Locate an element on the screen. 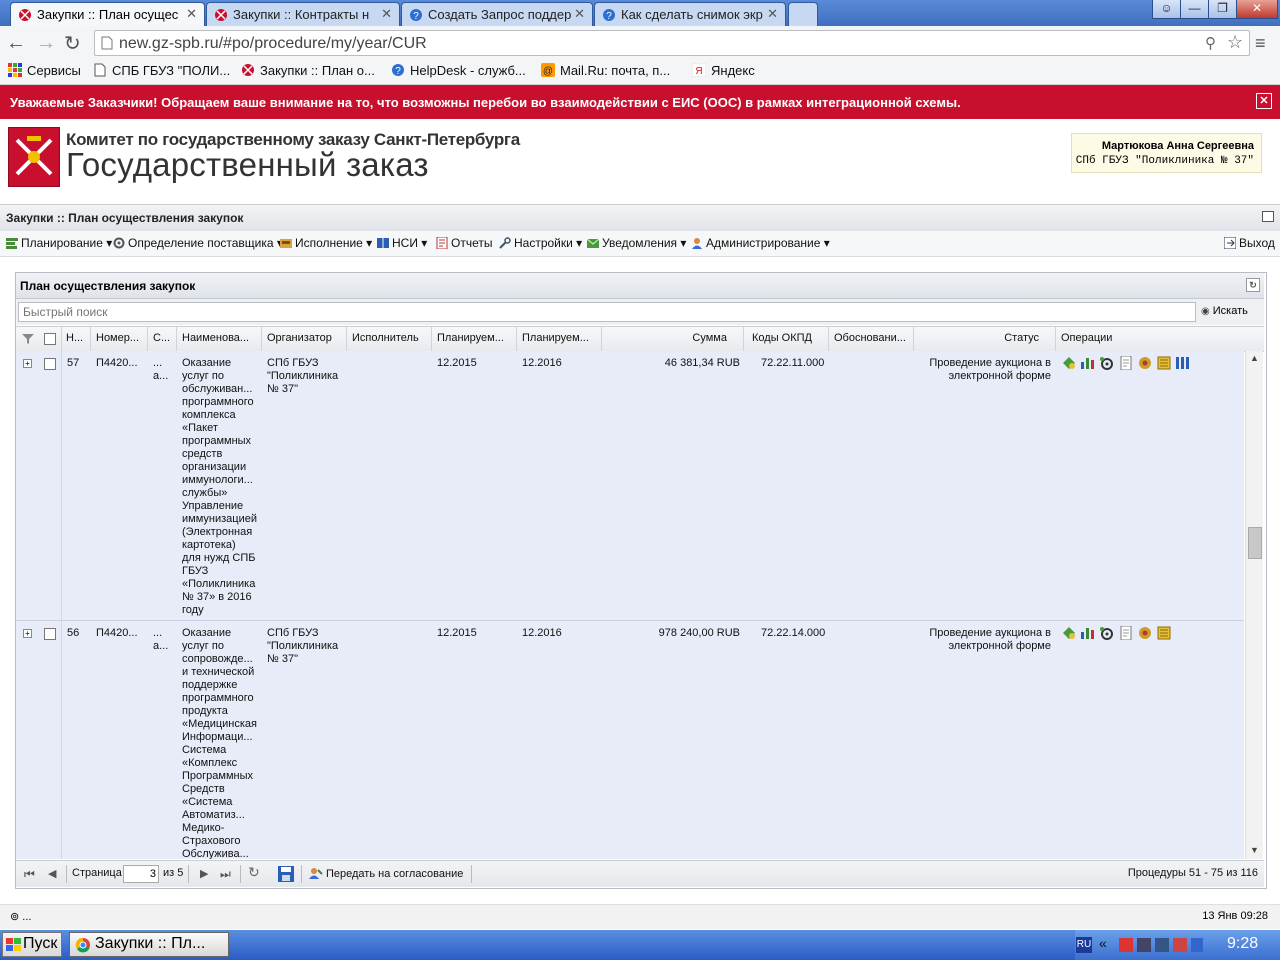 The height and width of the screenshot is (960, 1280). wrench-icon is located at coordinates (505, 243).